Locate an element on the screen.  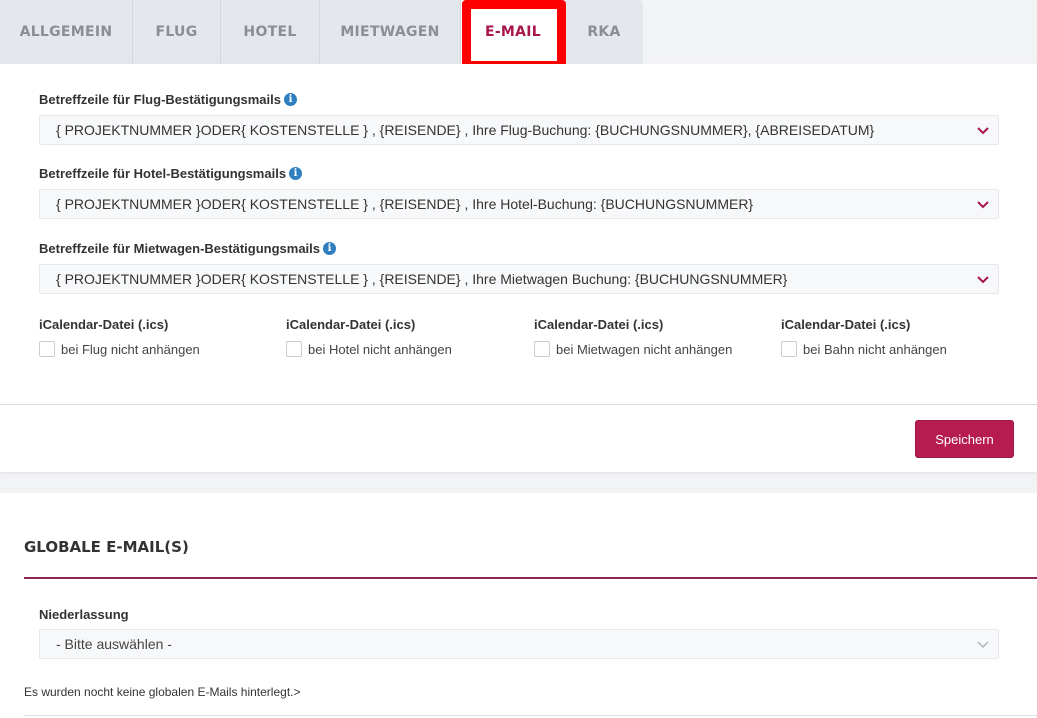
tab-flug: FLUG is located at coordinates (177, 32).